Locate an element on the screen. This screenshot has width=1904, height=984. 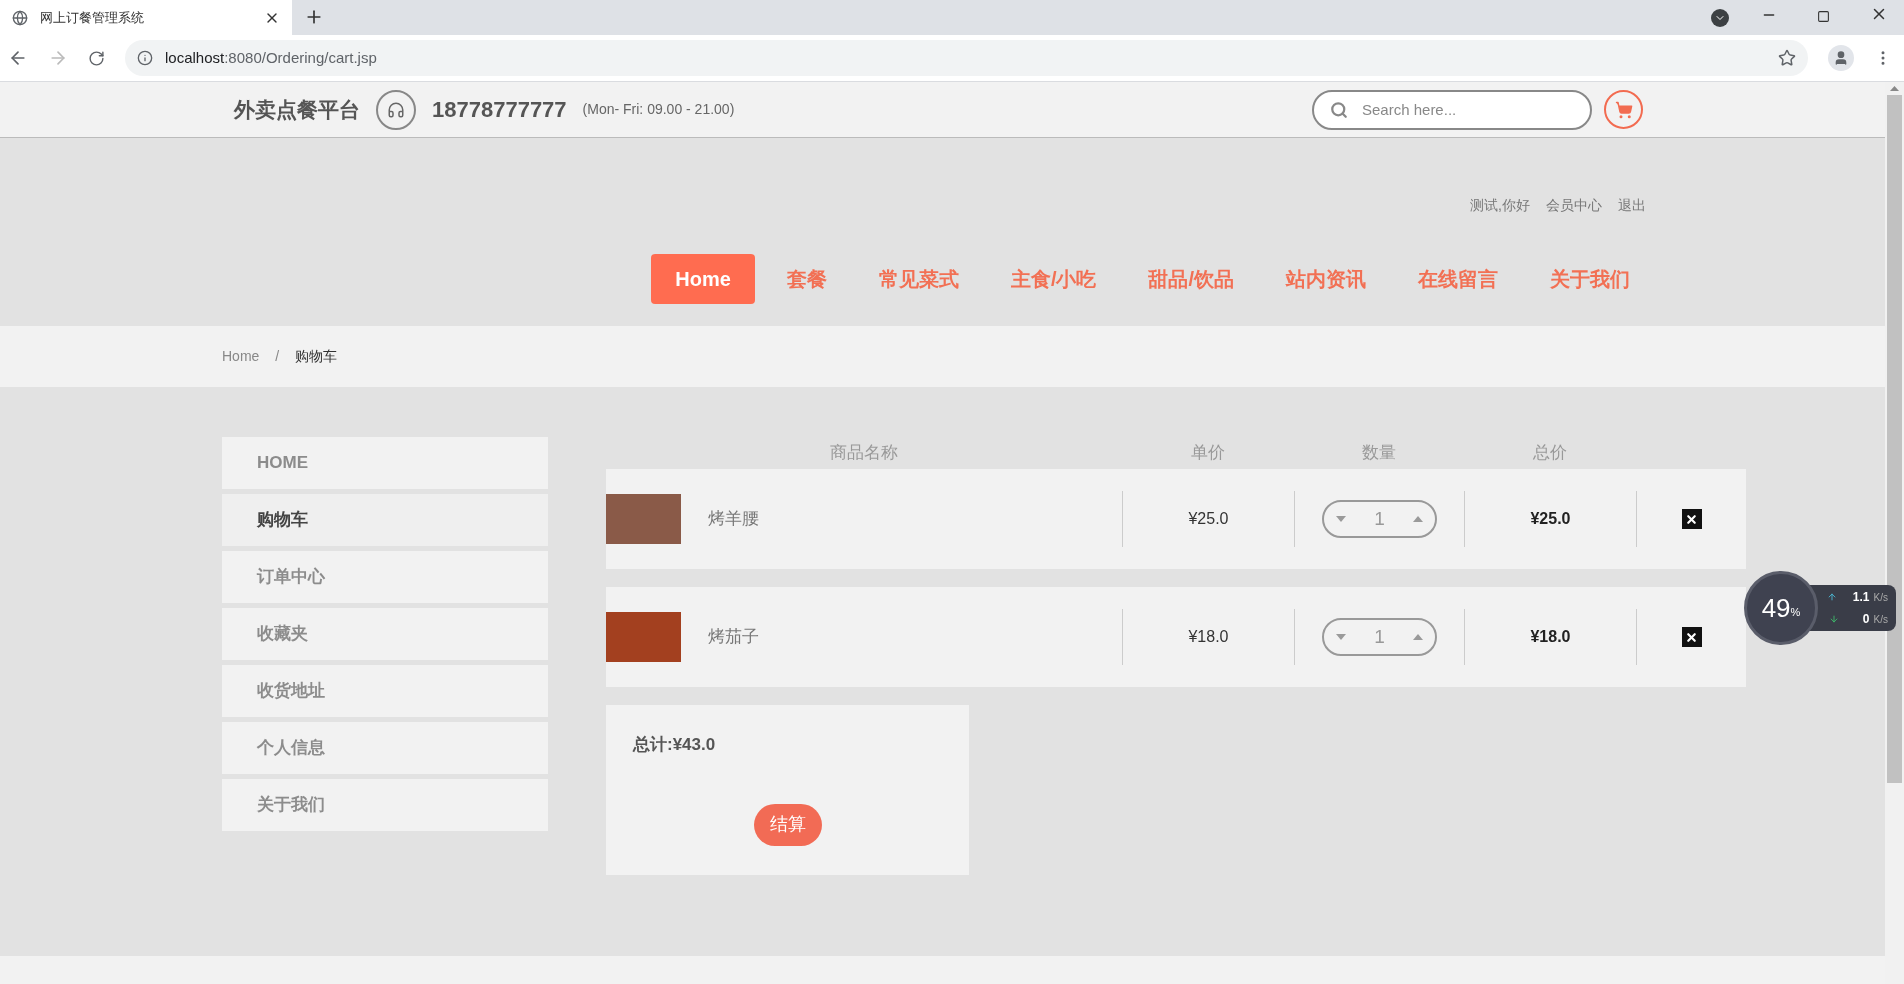
line-total: ¥18.0 is located at coordinates (1550, 637).